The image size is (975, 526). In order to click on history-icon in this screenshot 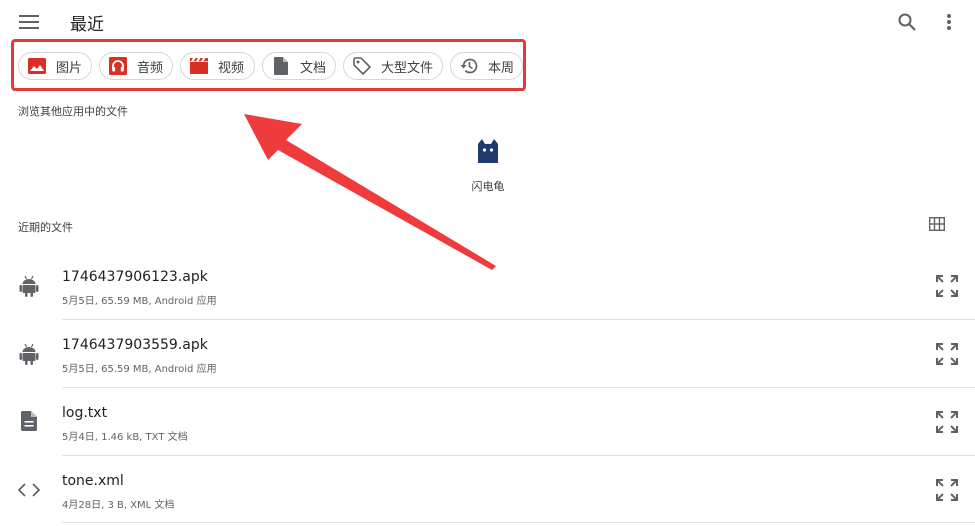, I will do `click(469, 66)`.